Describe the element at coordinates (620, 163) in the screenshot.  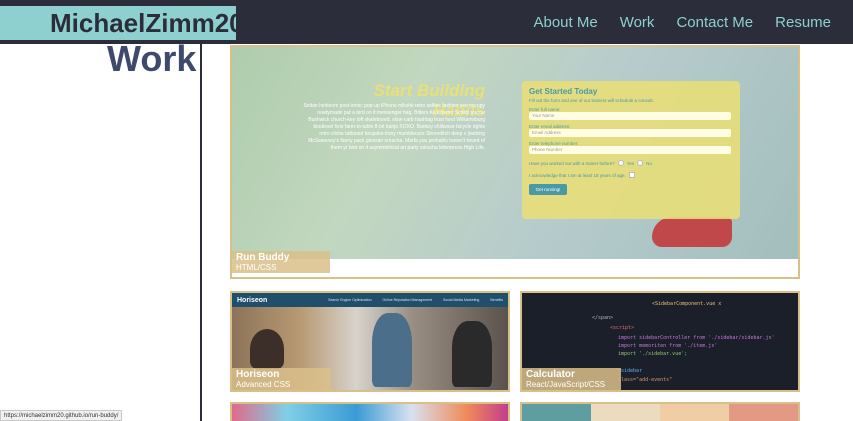
I see `radio-yes` at that location.